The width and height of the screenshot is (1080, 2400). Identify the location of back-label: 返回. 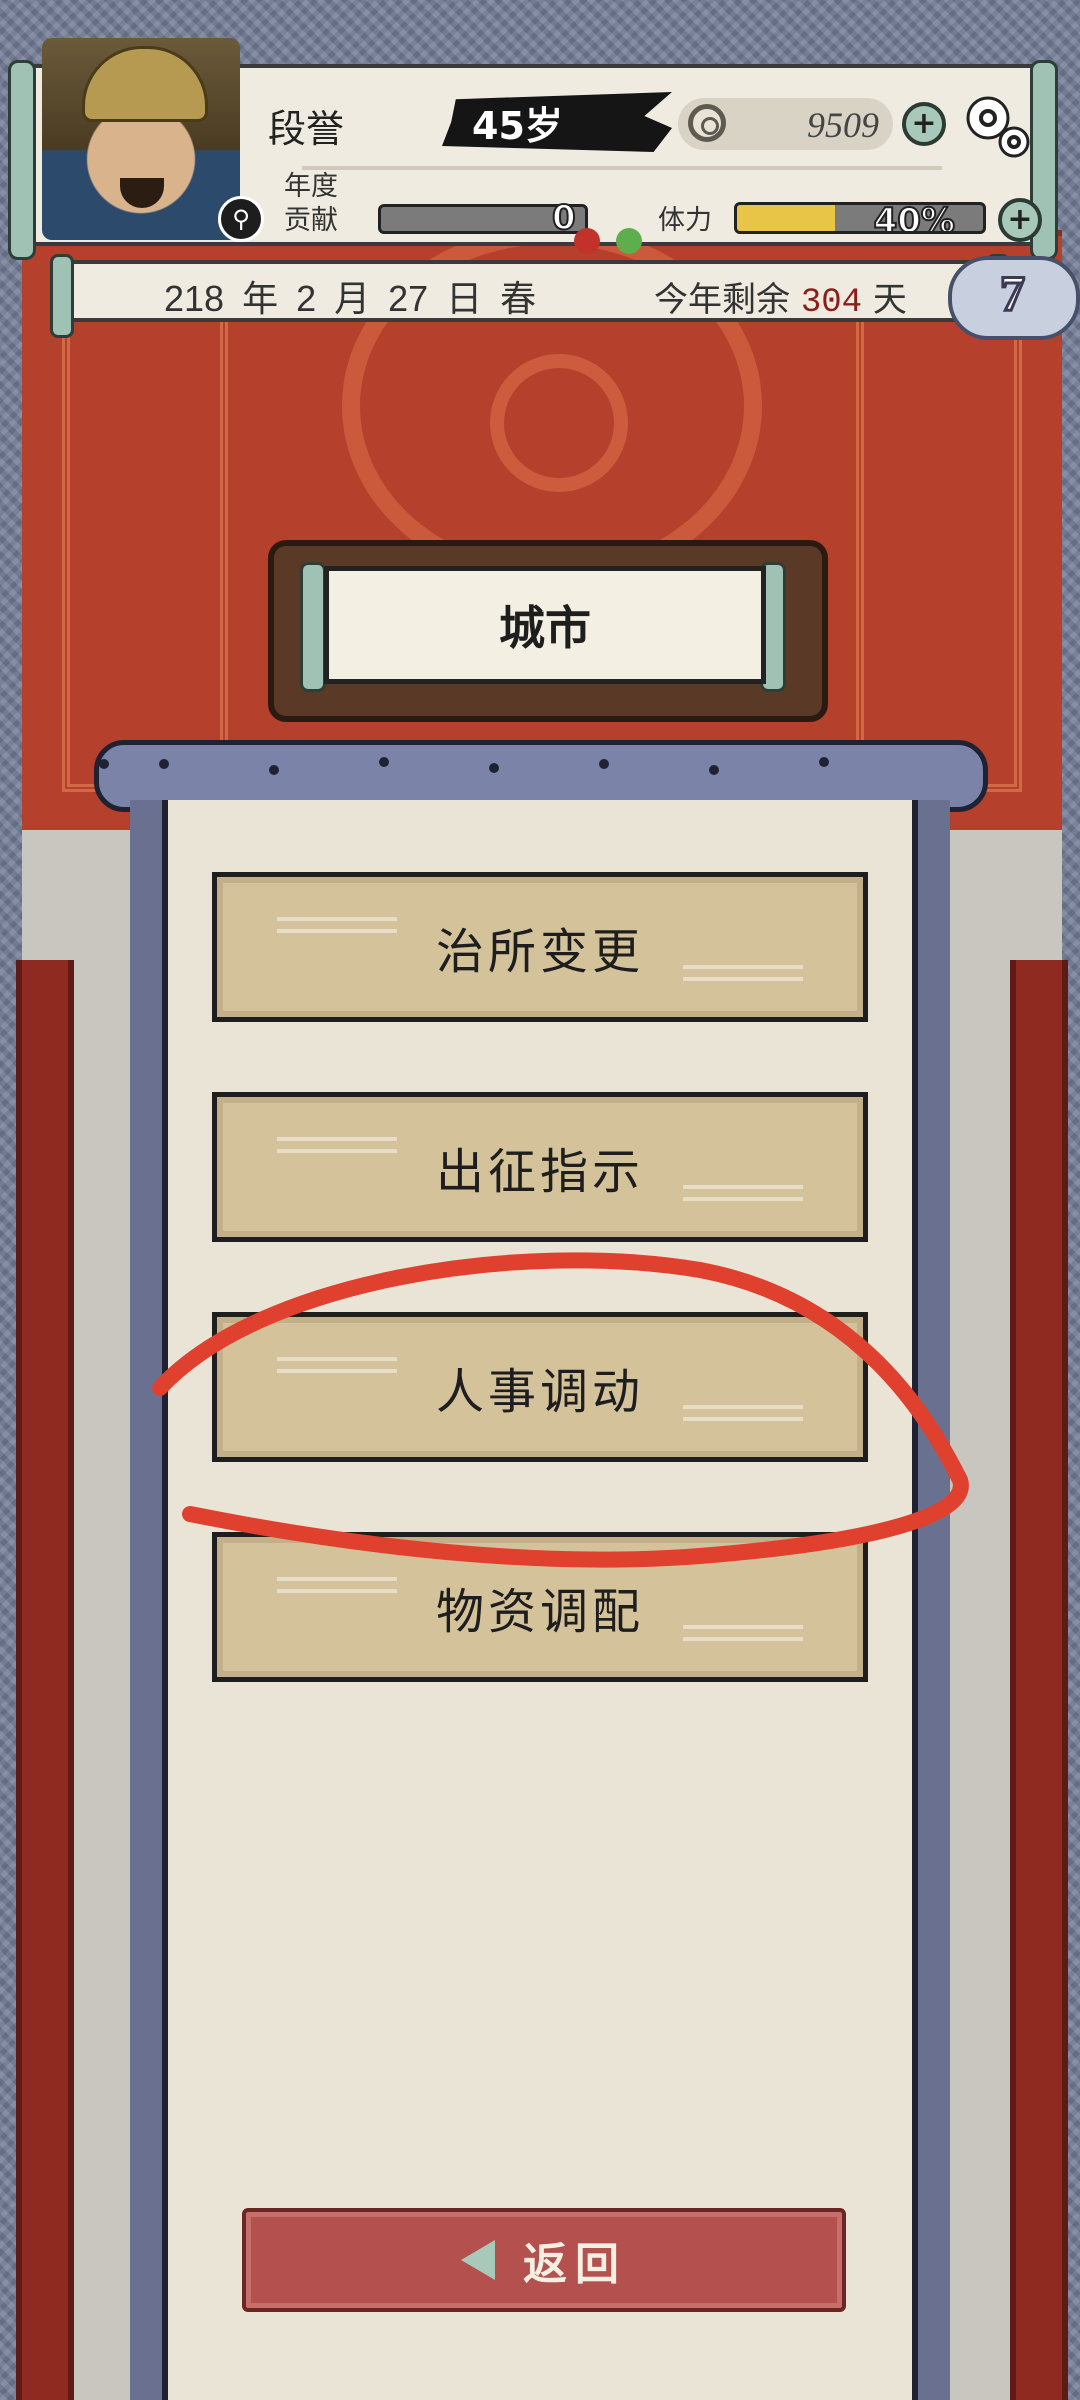
(575, 2264).